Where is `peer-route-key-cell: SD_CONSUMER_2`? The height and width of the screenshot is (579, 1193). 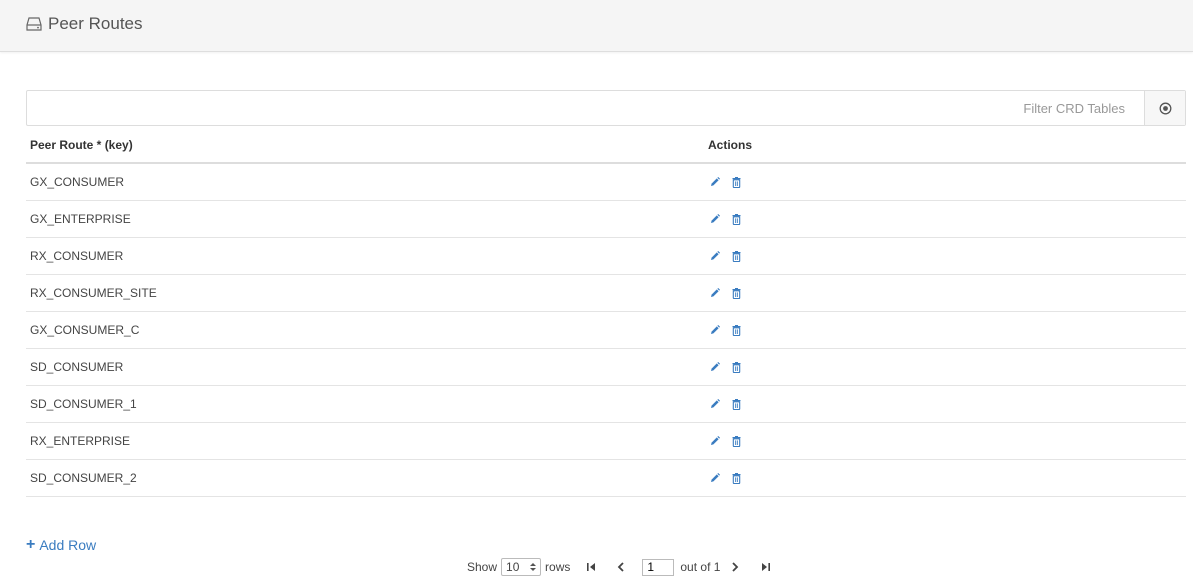 peer-route-key-cell: SD_CONSUMER_2 is located at coordinates (365, 478).